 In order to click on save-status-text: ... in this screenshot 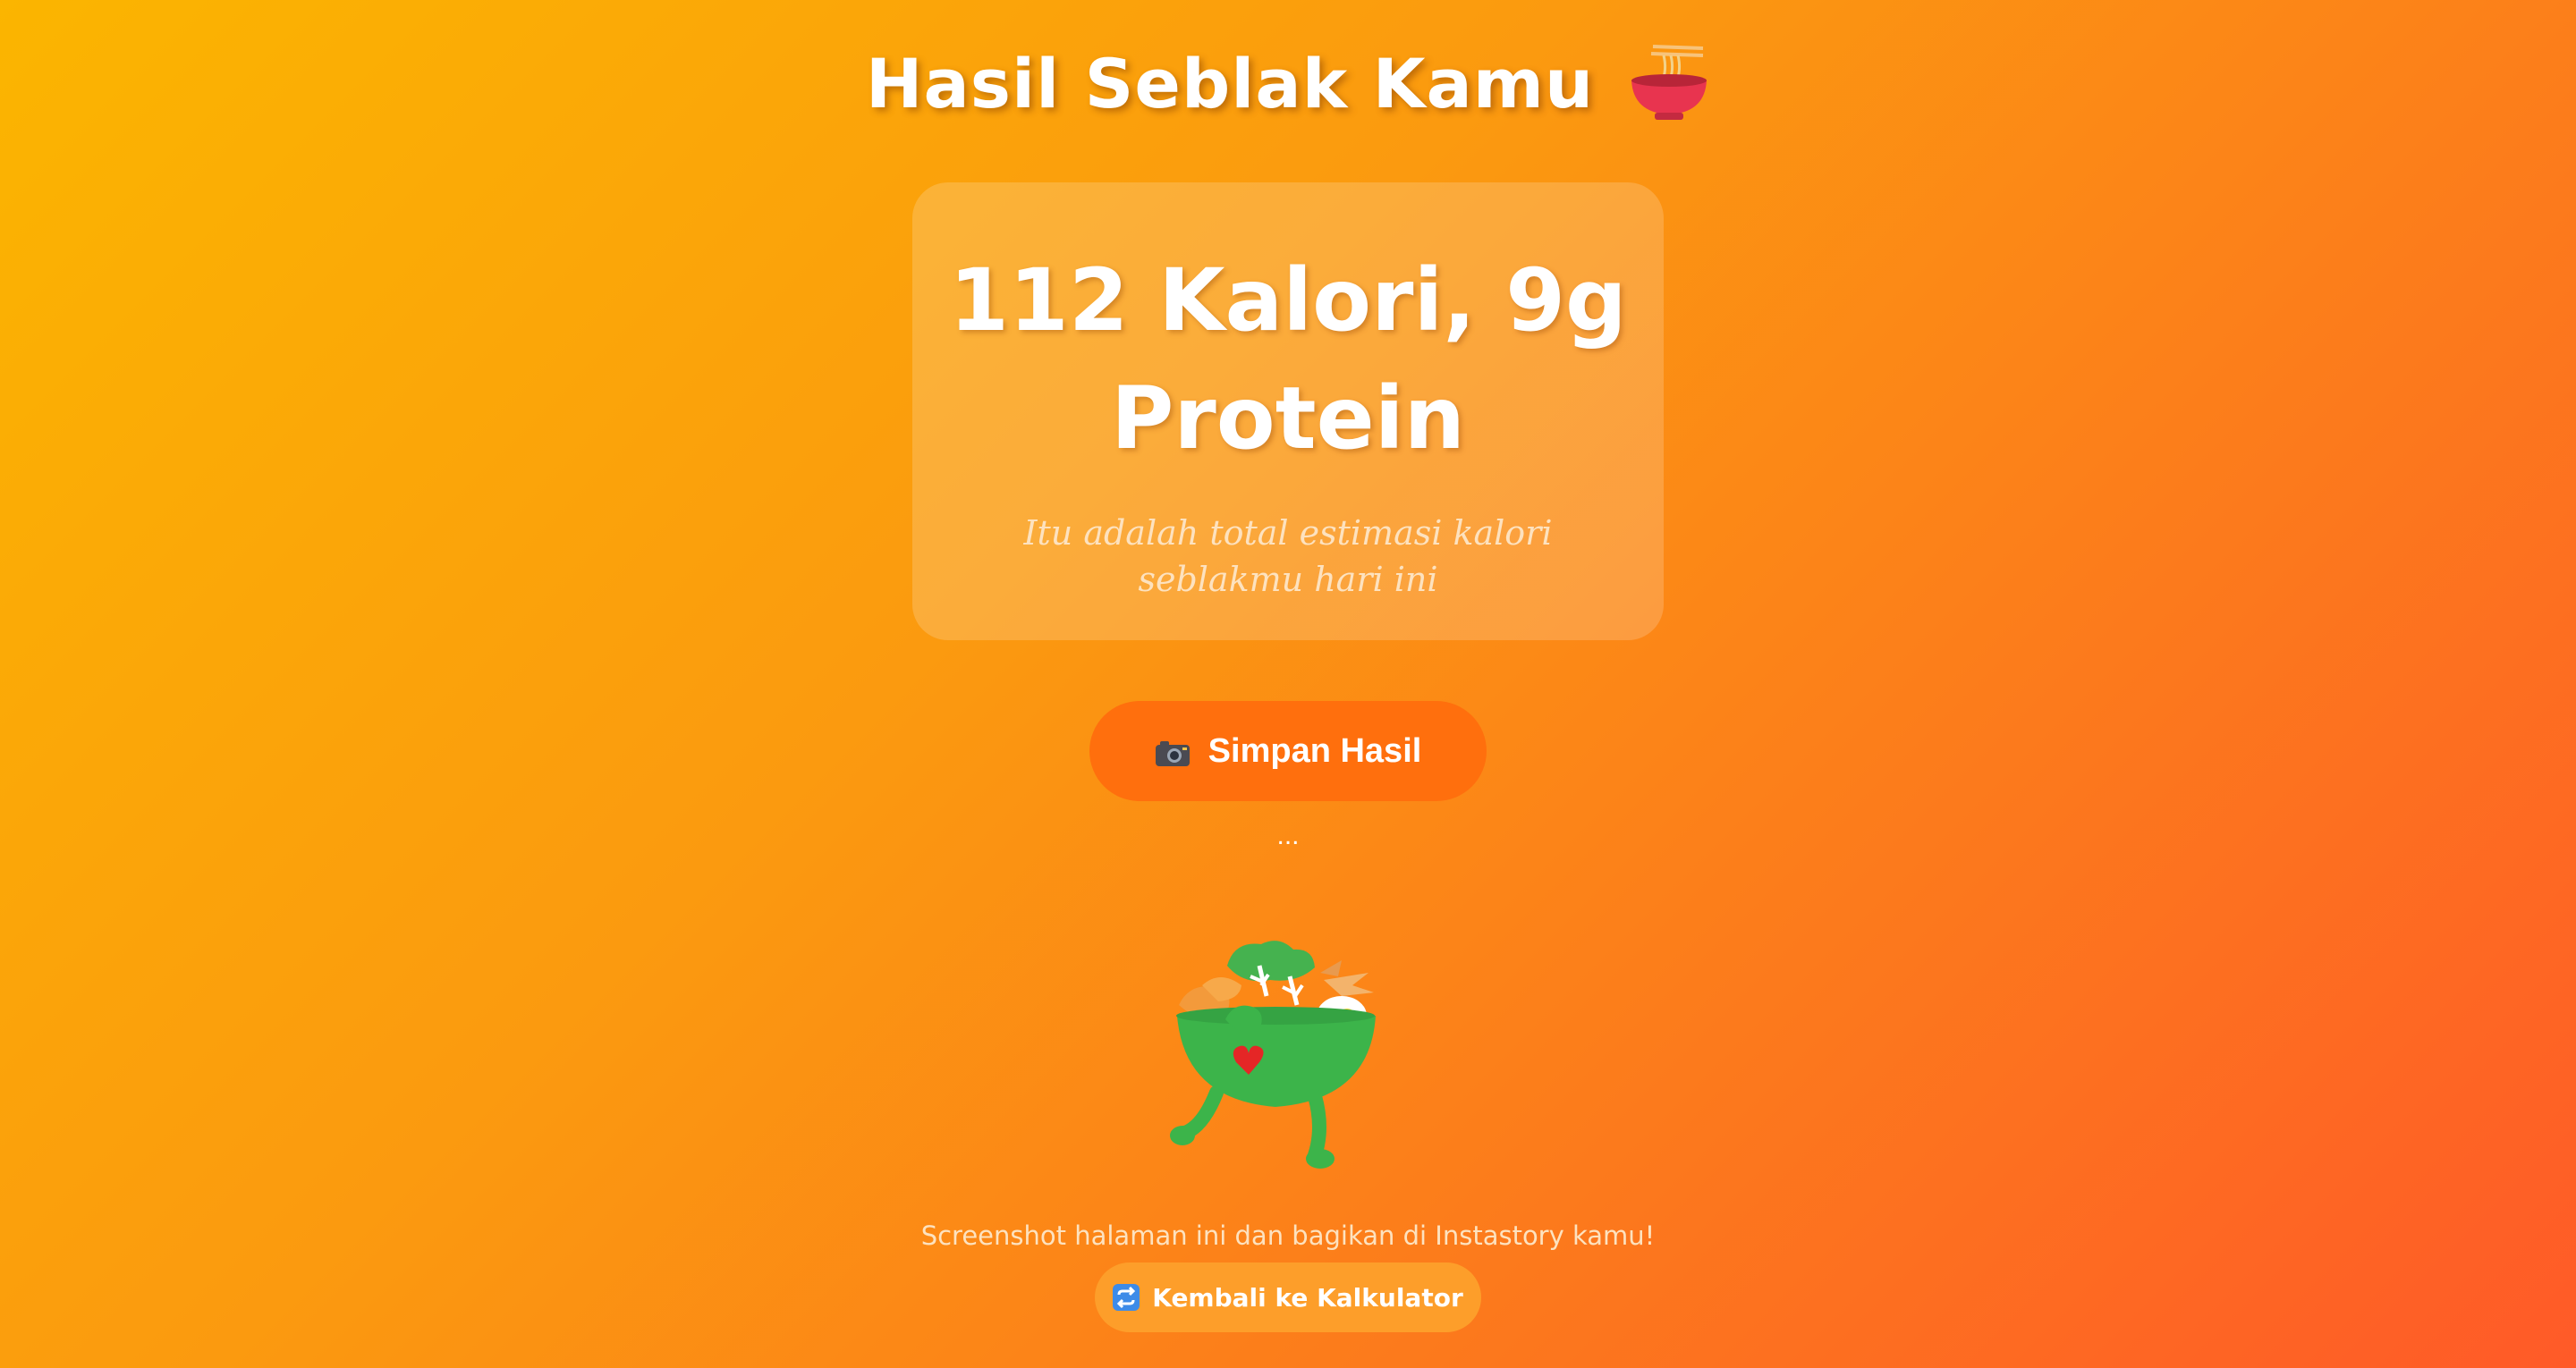, I will do `click(1288, 836)`.